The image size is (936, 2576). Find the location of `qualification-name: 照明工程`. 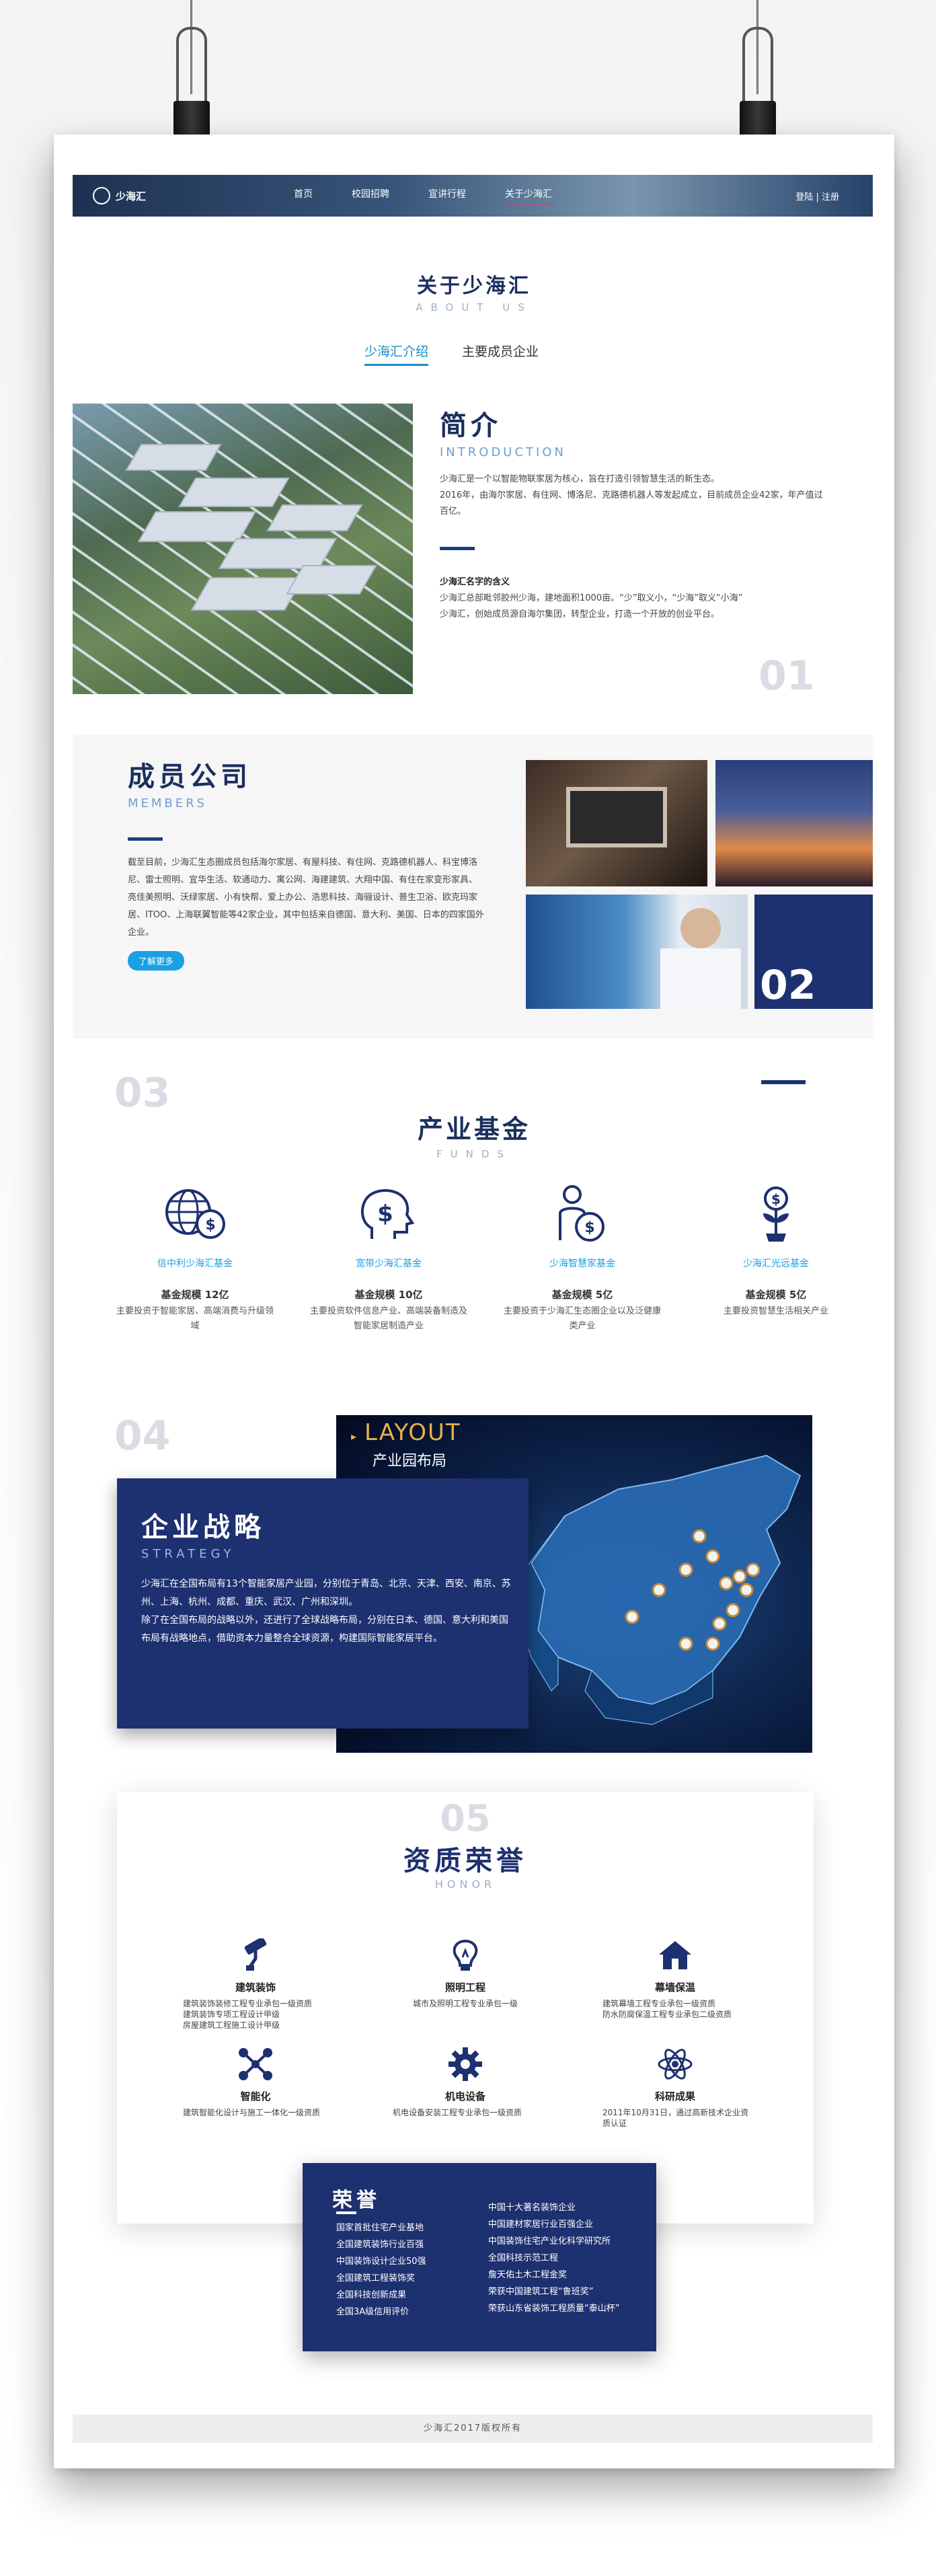

qualification-name: 照明工程 is located at coordinates (464, 1987).